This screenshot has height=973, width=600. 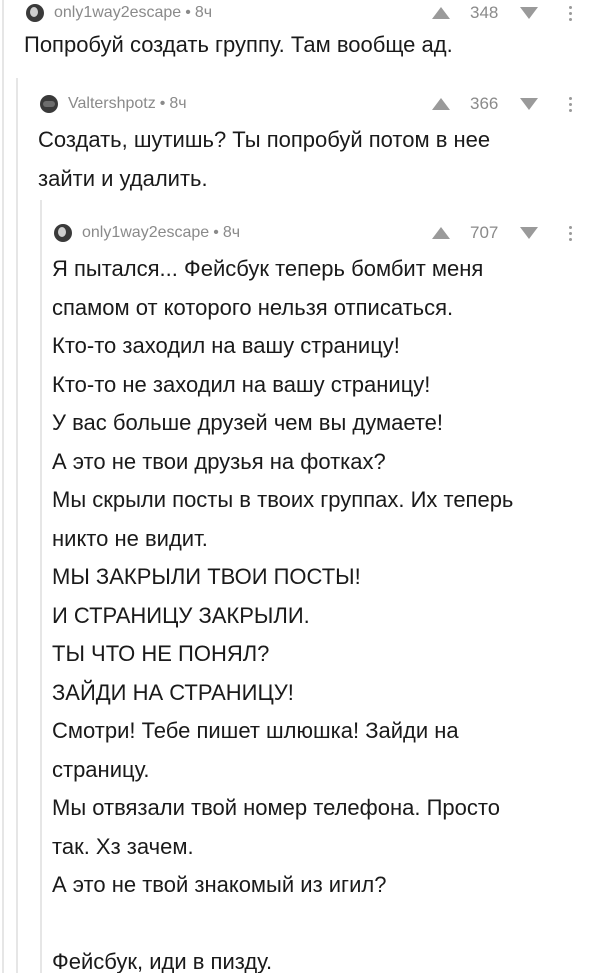 What do you see at coordinates (219, 884) in the screenshot?
I see `text-line: А это не твой знакомый из игил?` at bounding box center [219, 884].